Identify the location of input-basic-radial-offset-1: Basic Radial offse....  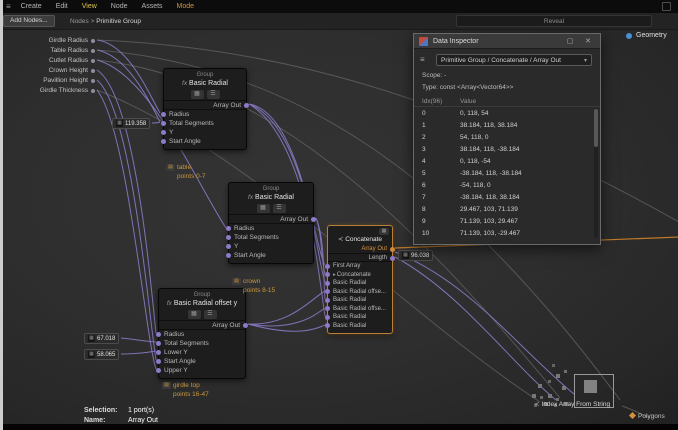
(358, 292).